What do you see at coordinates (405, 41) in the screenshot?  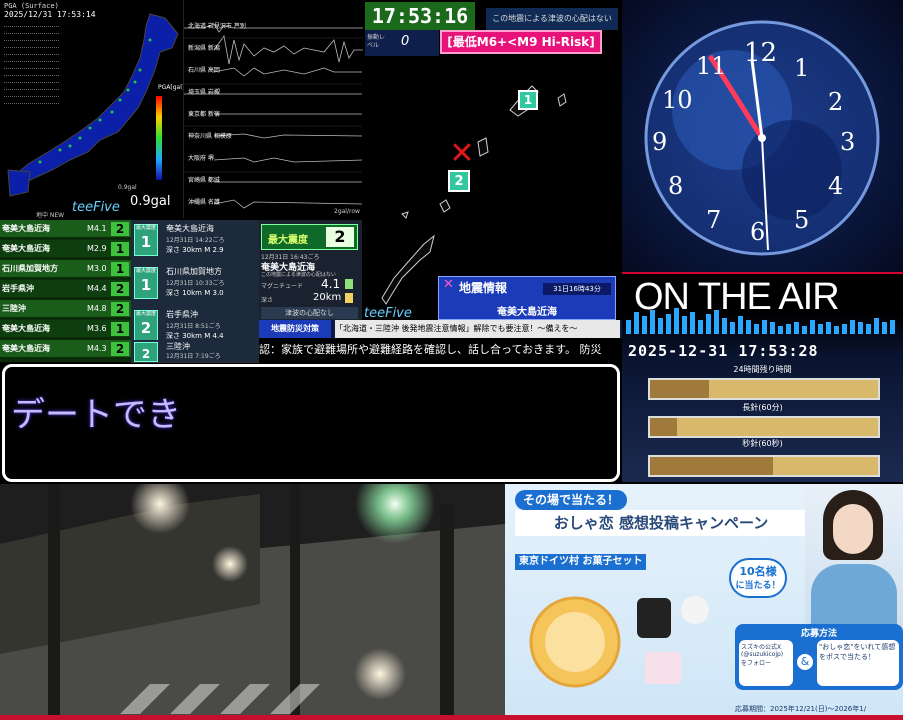 I see `level-value: 0` at bounding box center [405, 41].